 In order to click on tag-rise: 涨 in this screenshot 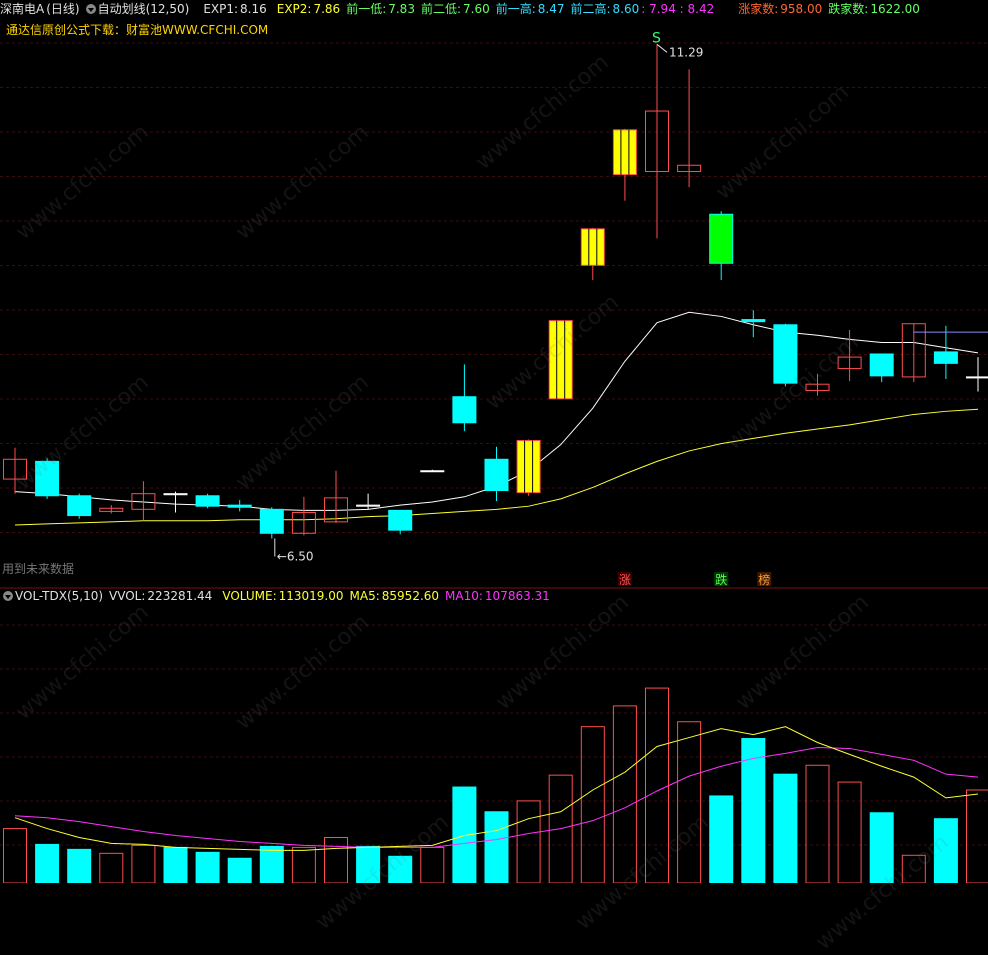, I will do `click(625, 579)`.